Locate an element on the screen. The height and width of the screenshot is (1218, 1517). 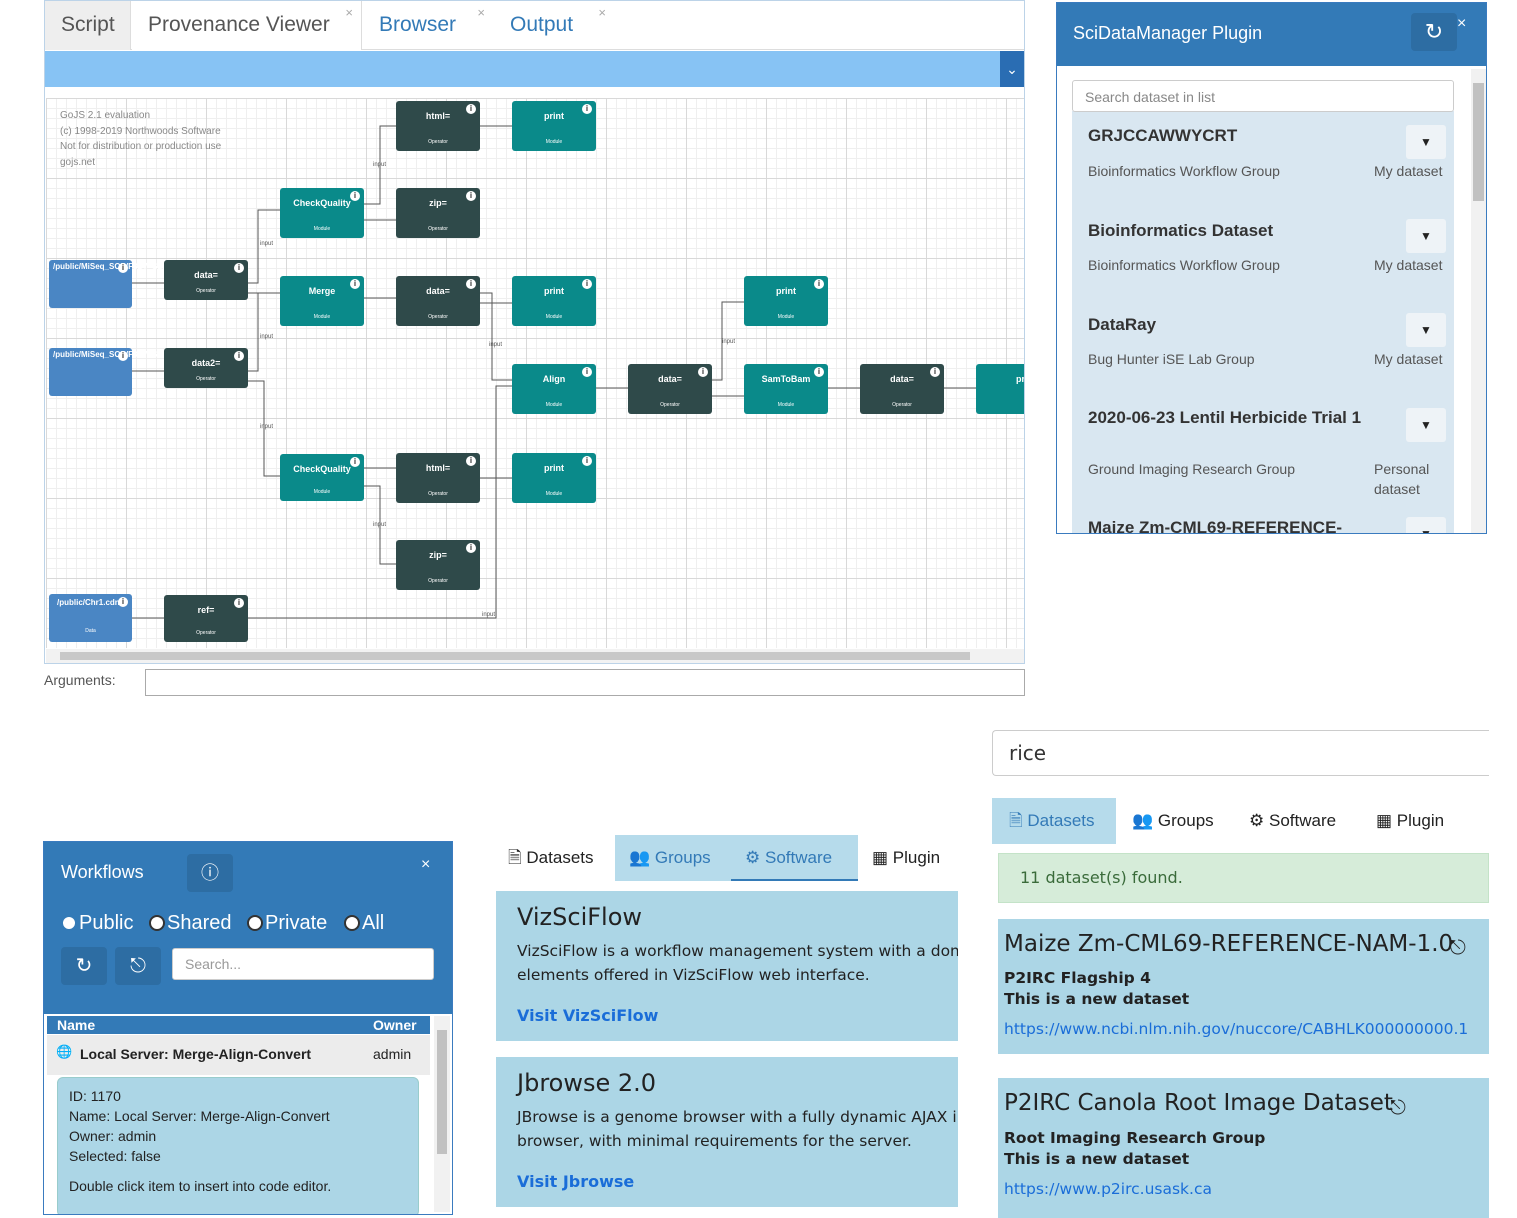
search-input: rice is located at coordinates (1240, 753).